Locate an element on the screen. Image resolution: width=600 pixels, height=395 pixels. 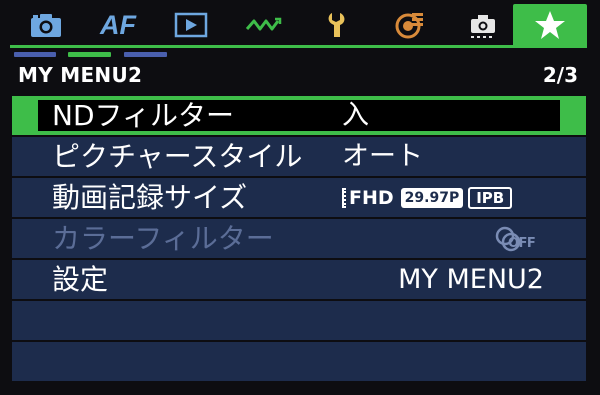
playback-icon is located at coordinates (191, 25).